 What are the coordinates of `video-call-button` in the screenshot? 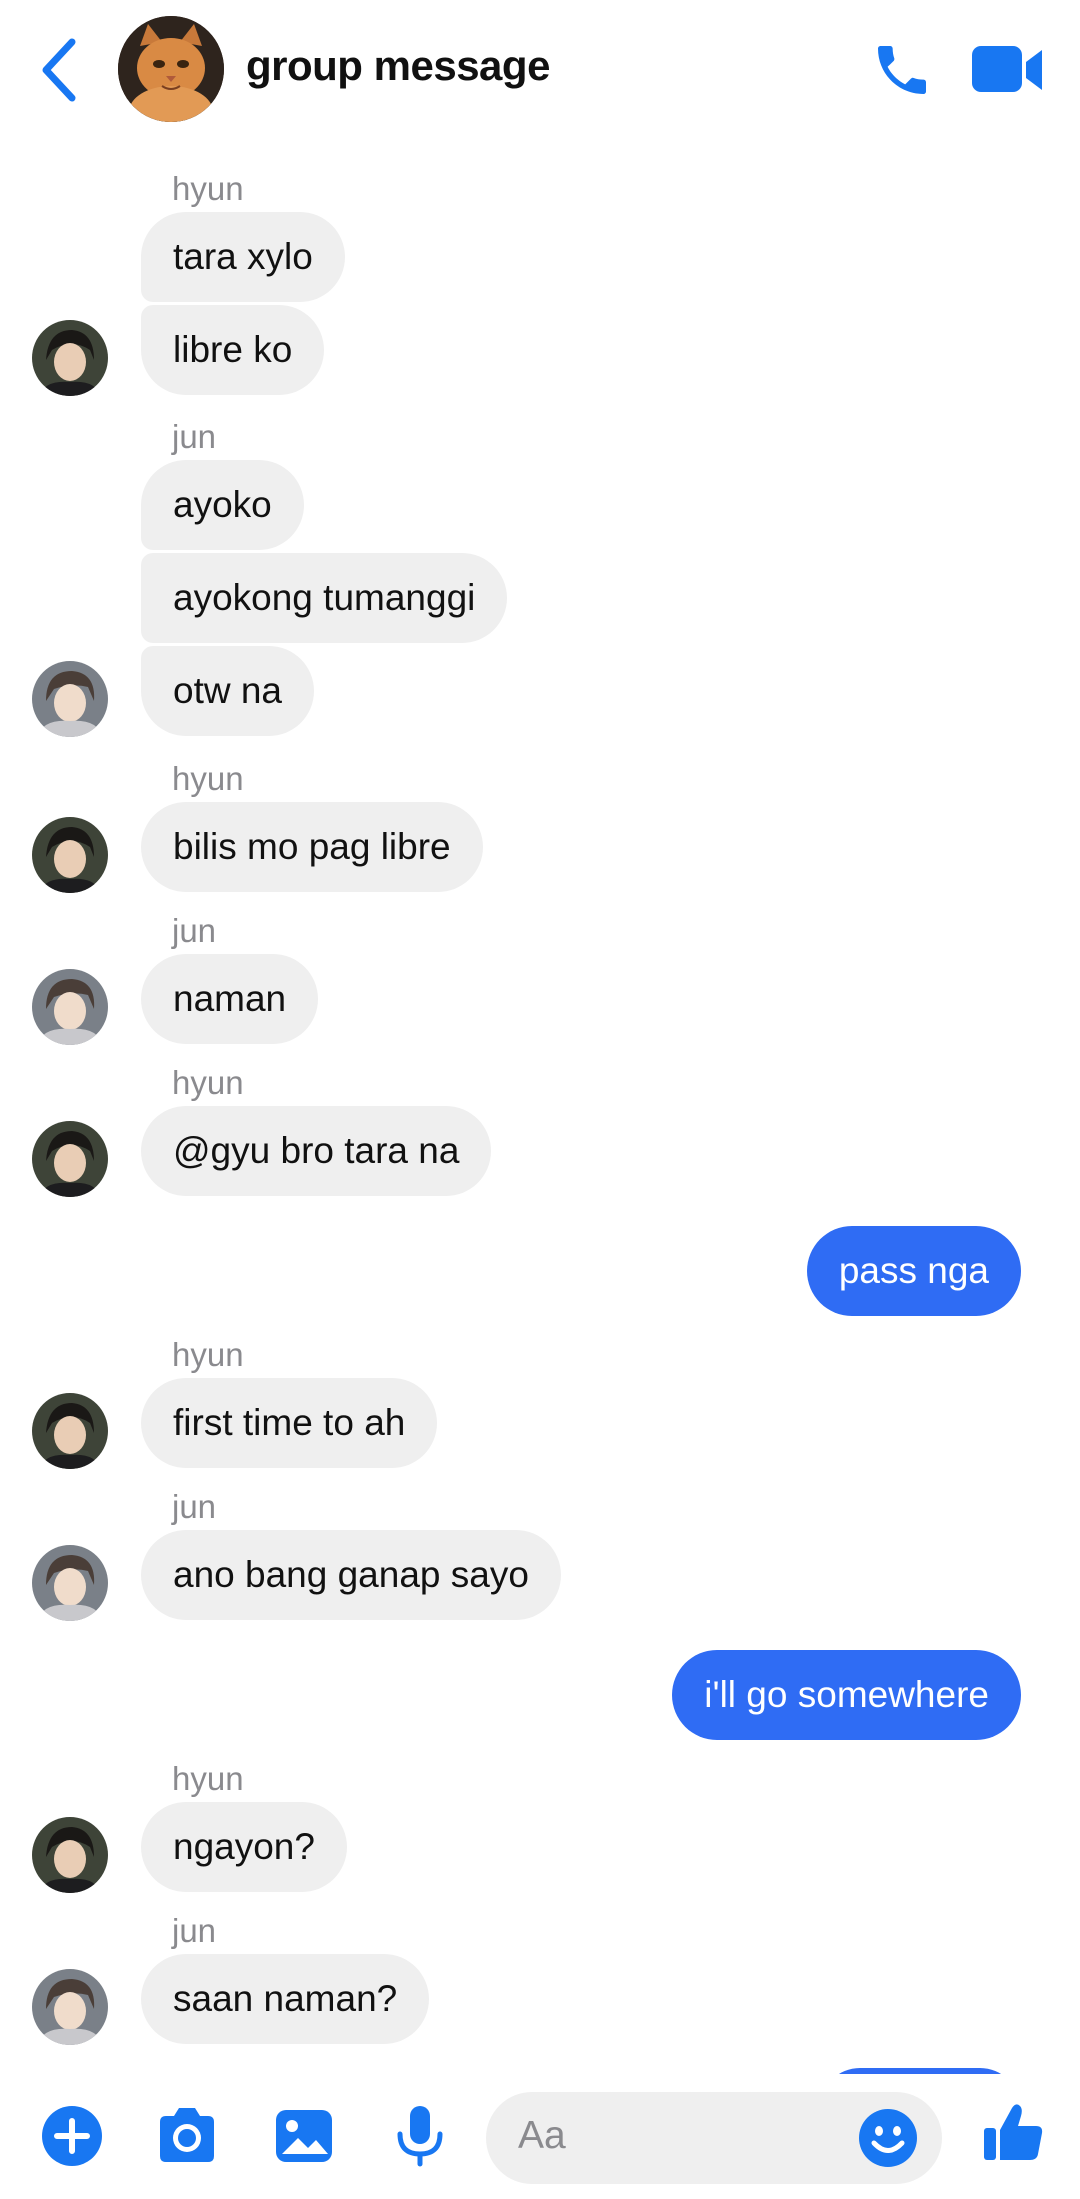 It's located at (1008, 70).